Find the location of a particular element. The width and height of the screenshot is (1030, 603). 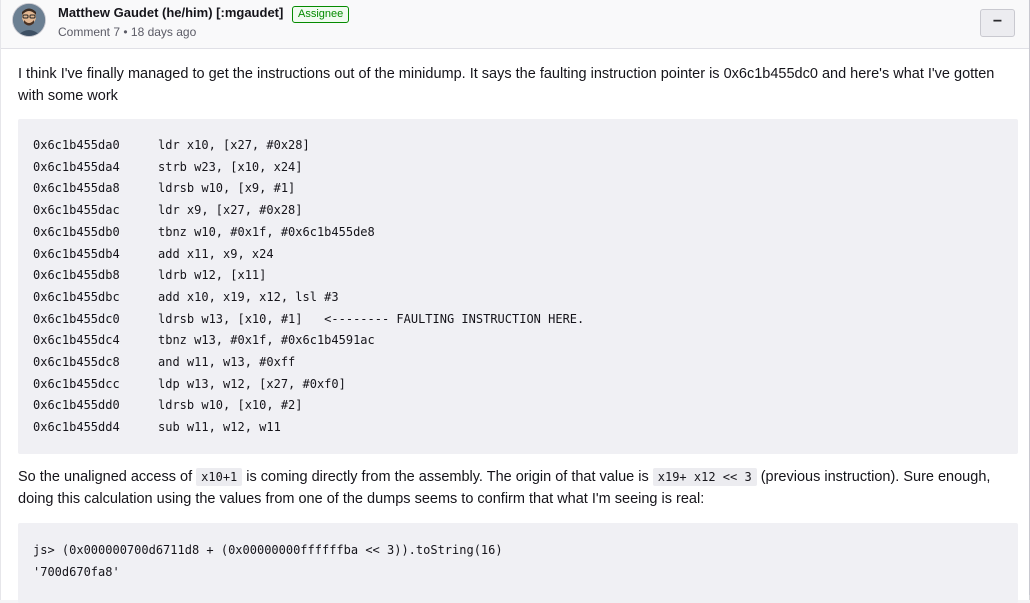

asm-instruction: add x10, x19, x12, lsl #3 is located at coordinates (248, 296).